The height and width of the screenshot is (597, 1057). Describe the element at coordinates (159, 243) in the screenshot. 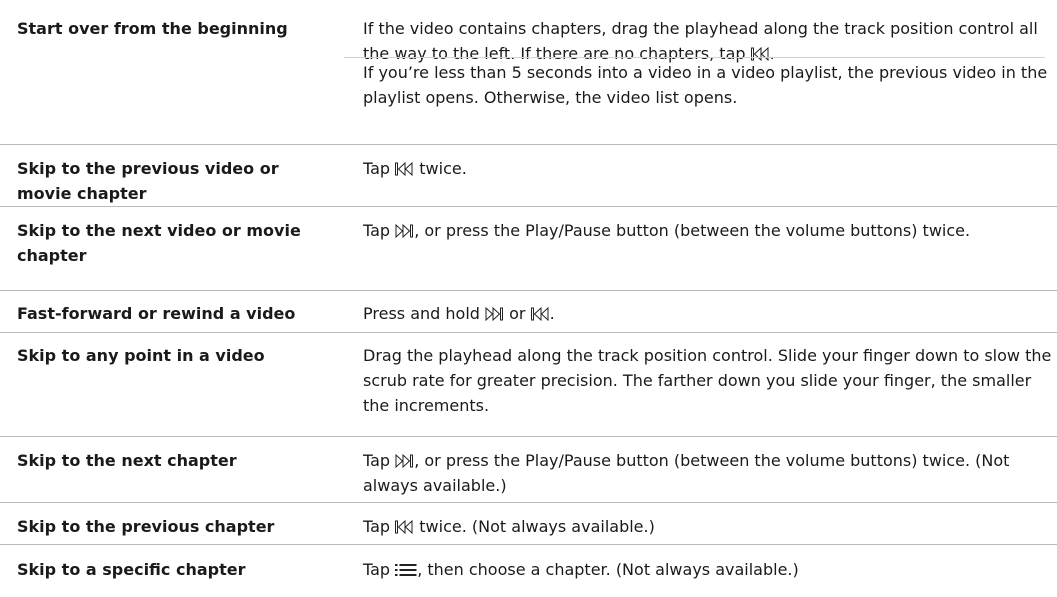

I see `row-action: Skip to the next video or movie chapter` at that location.